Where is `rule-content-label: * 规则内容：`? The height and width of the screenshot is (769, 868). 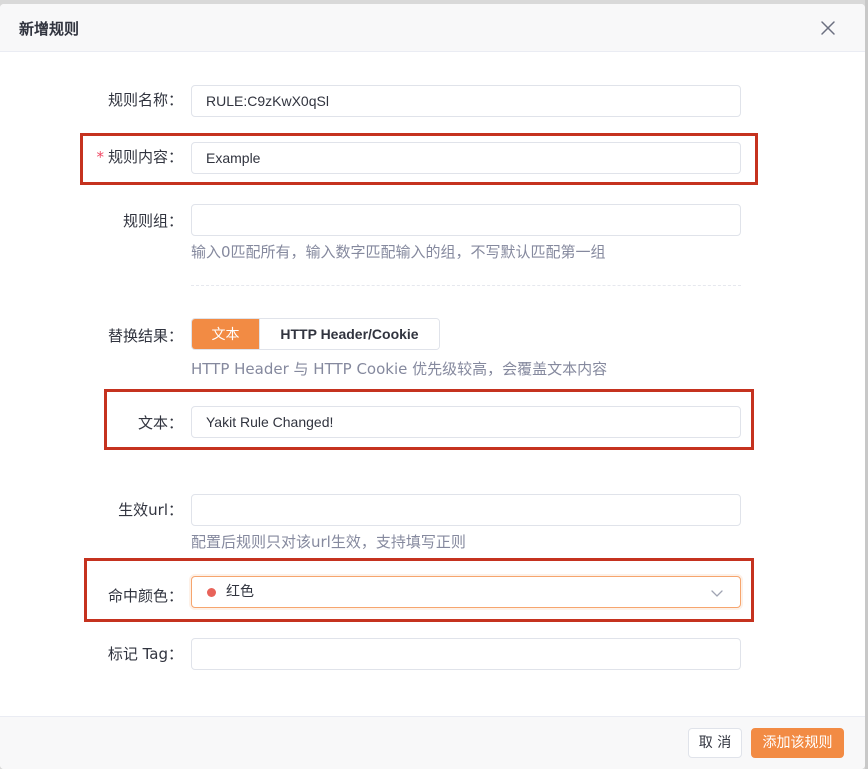
rule-content-label: * 规则内容： is located at coordinates (139, 157).